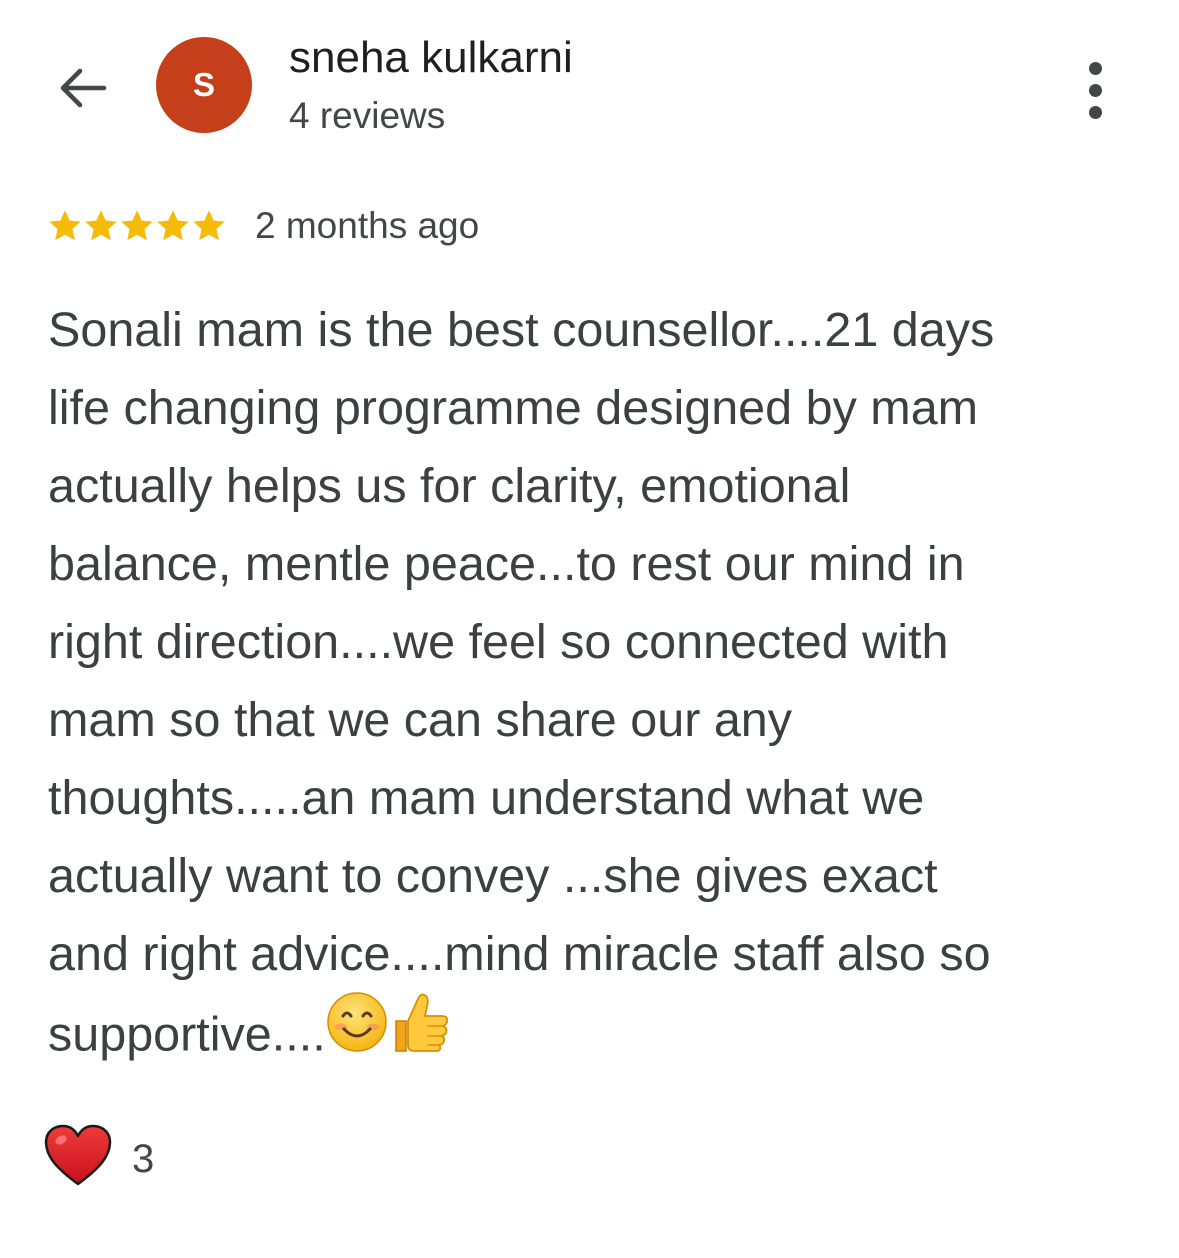 This screenshot has width=1179, height=1258. I want to click on review-text-line-content: actually helps us for clarity, emotional, so click(449, 486).